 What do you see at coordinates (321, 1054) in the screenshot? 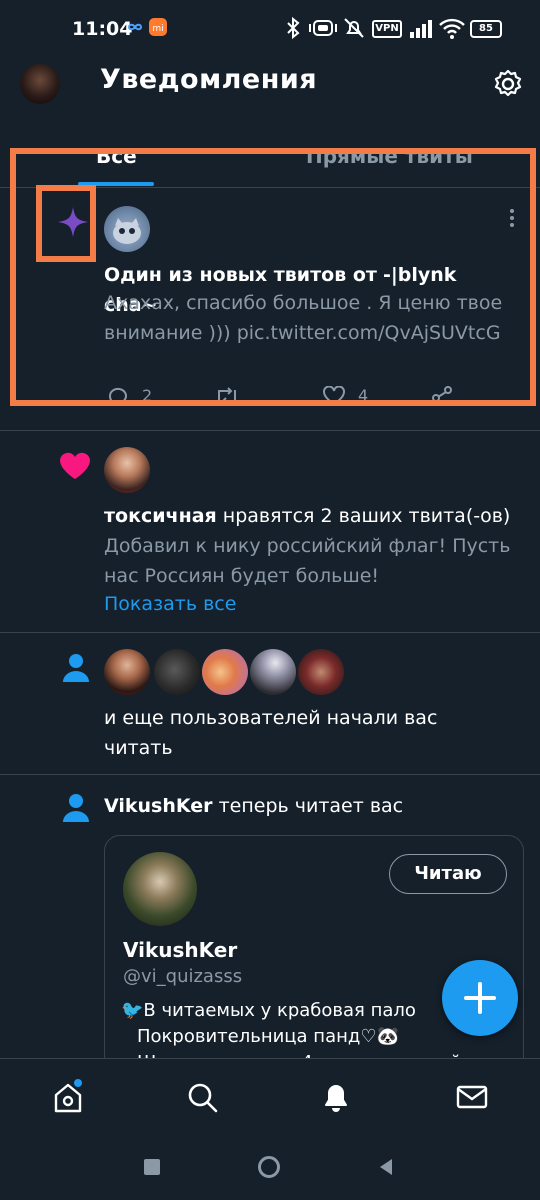
I see `bio-line-3: Шикадэту и еще 4 пользователей` at bounding box center [321, 1054].